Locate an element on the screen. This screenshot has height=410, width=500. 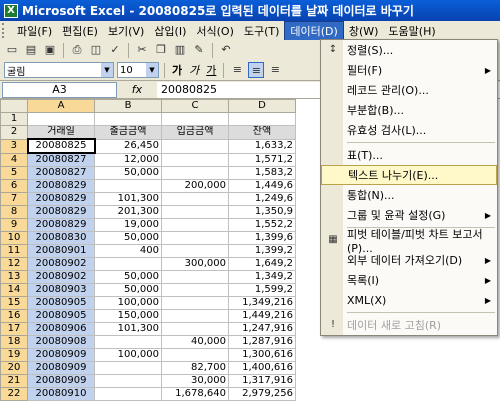
row-header: 12 is located at coordinates (14, 264).